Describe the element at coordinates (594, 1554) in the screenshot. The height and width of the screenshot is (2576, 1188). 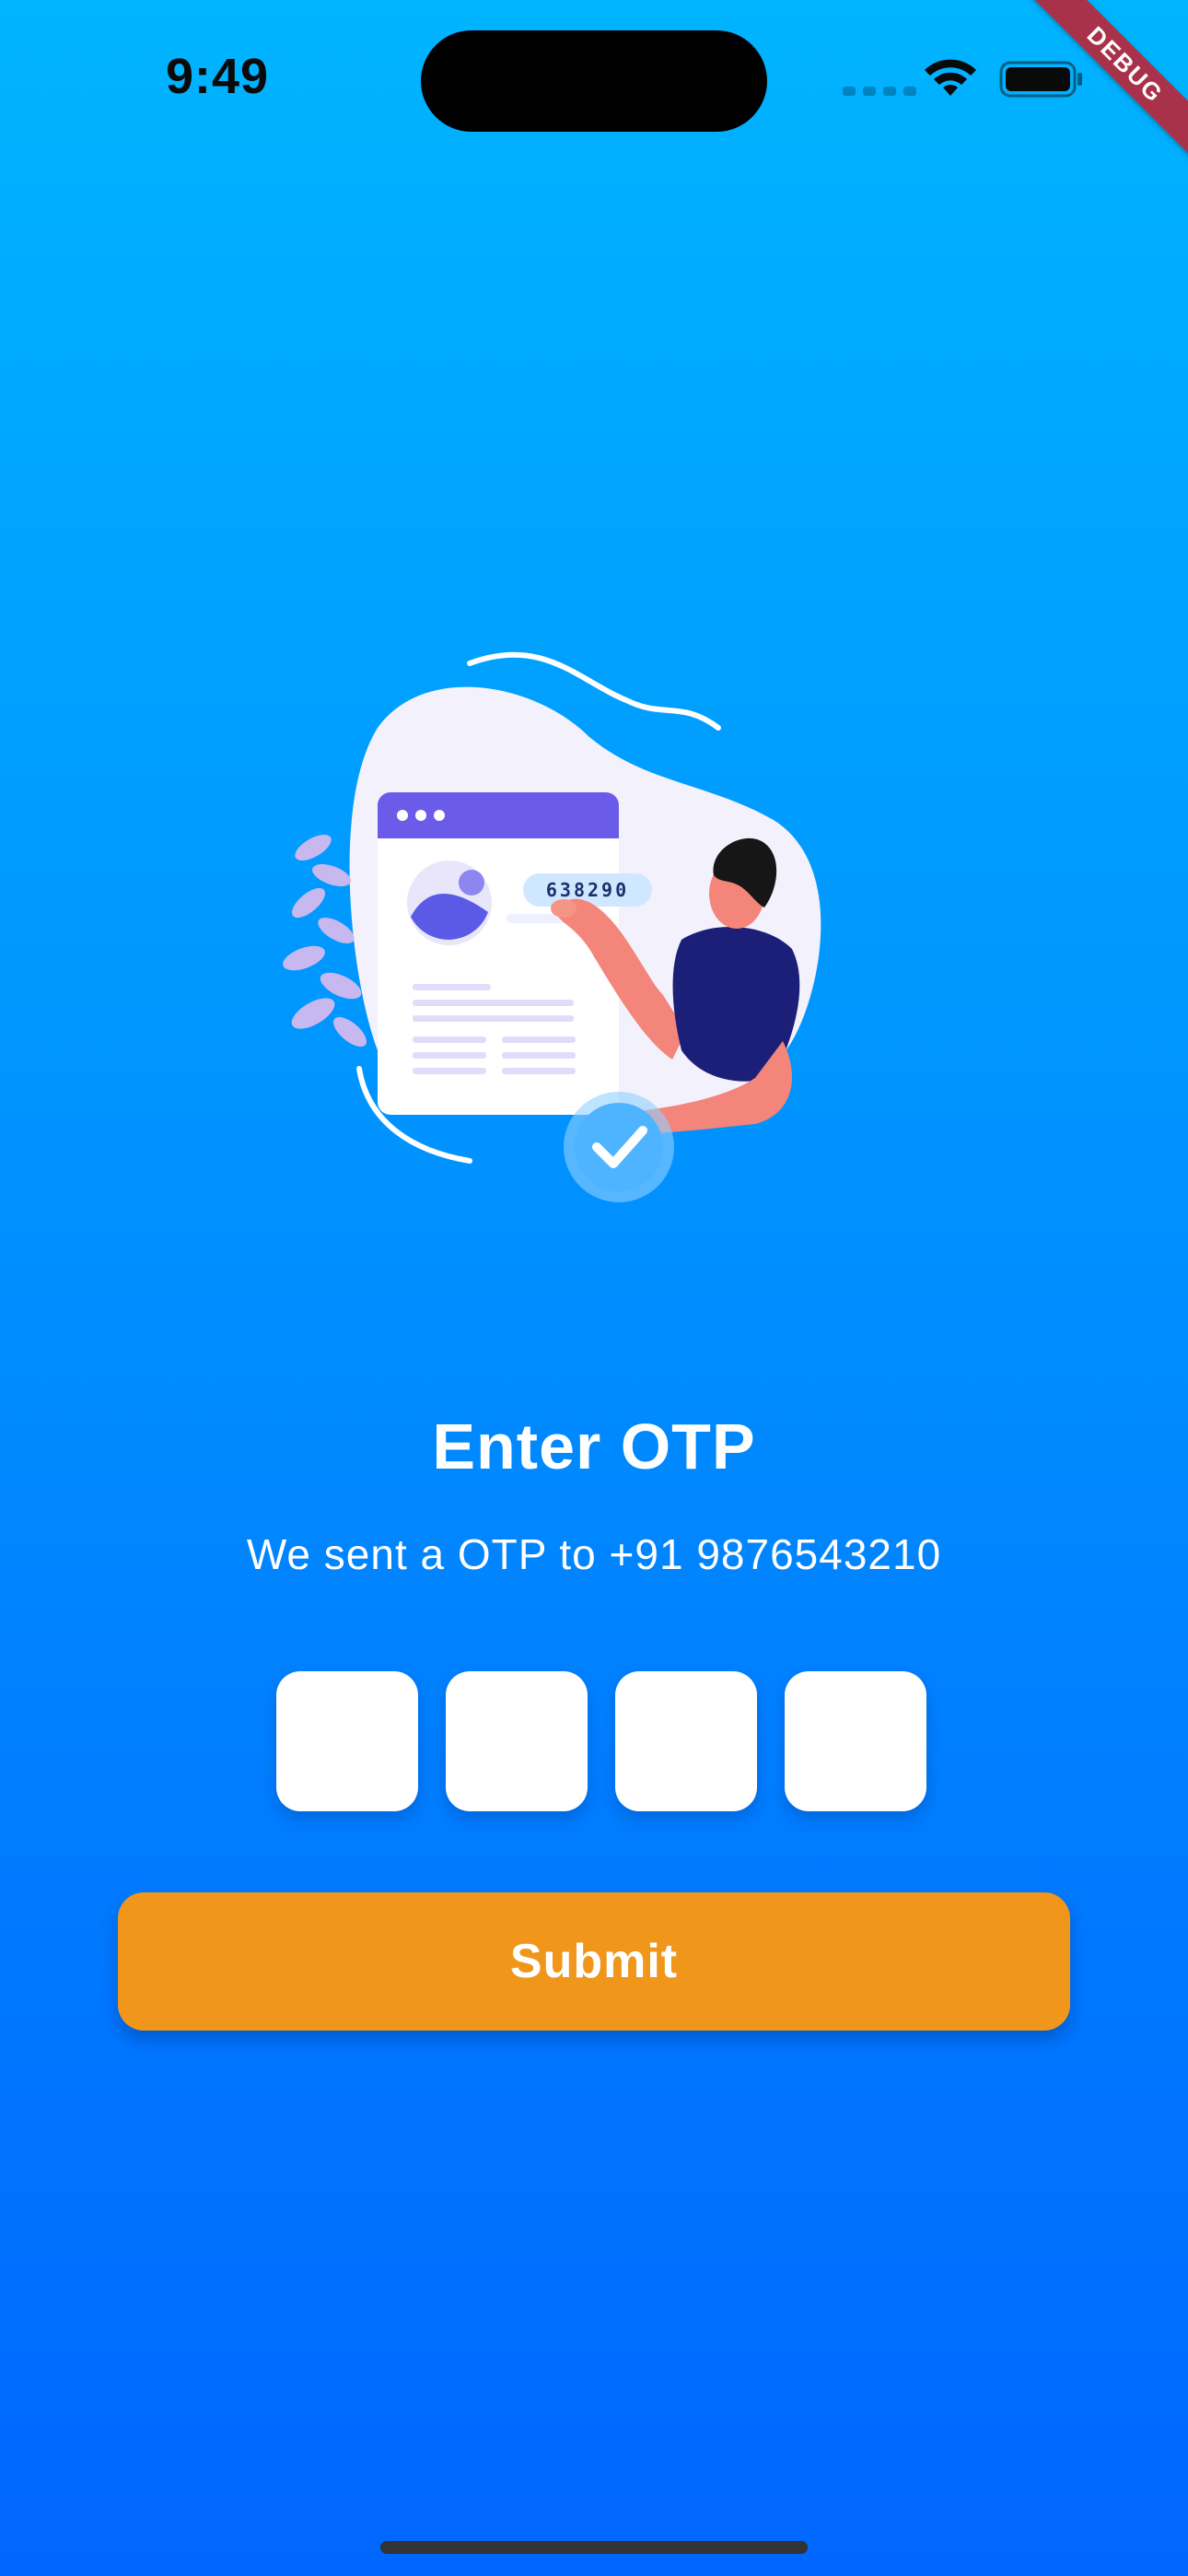
I see `otp-sent-message: We sent a OTP to +91 9876543210` at that location.